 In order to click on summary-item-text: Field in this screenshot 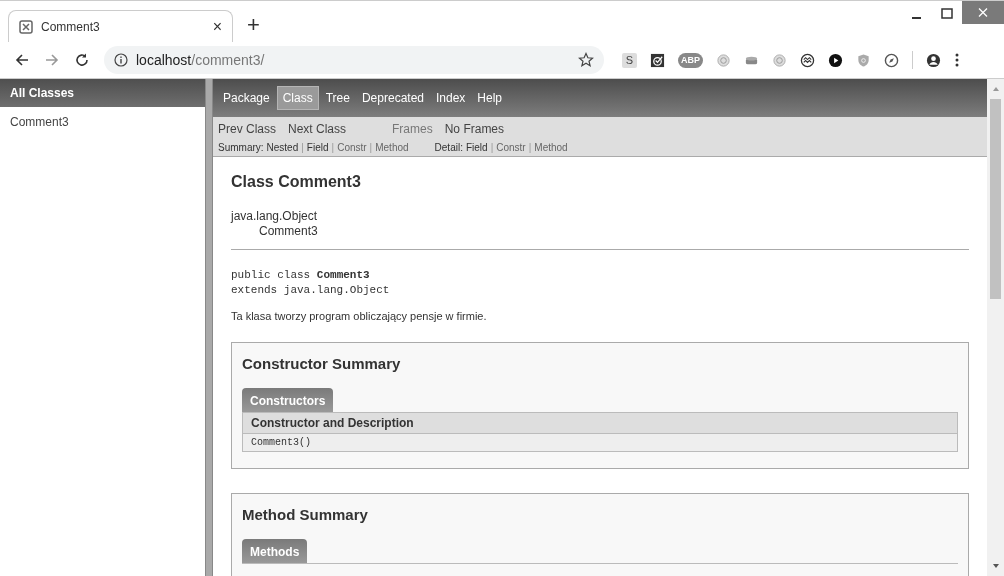, I will do `click(317, 147)`.